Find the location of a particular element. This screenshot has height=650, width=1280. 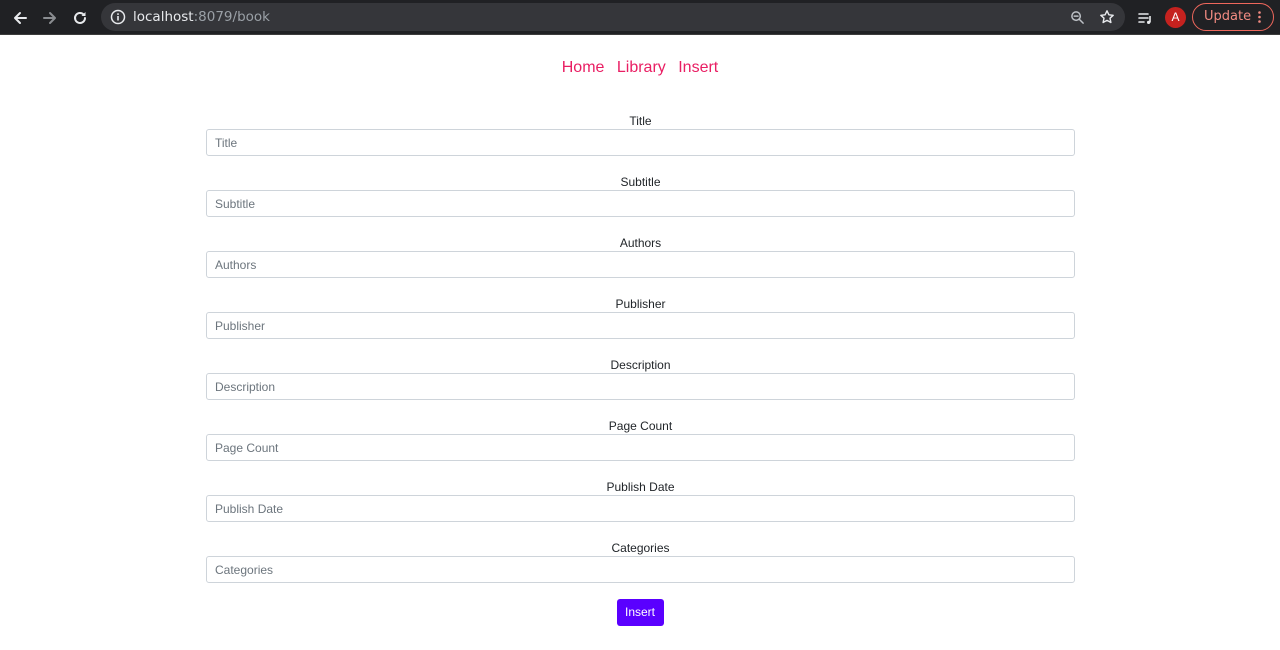

zoom-button is located at coordinates (1077, 17).